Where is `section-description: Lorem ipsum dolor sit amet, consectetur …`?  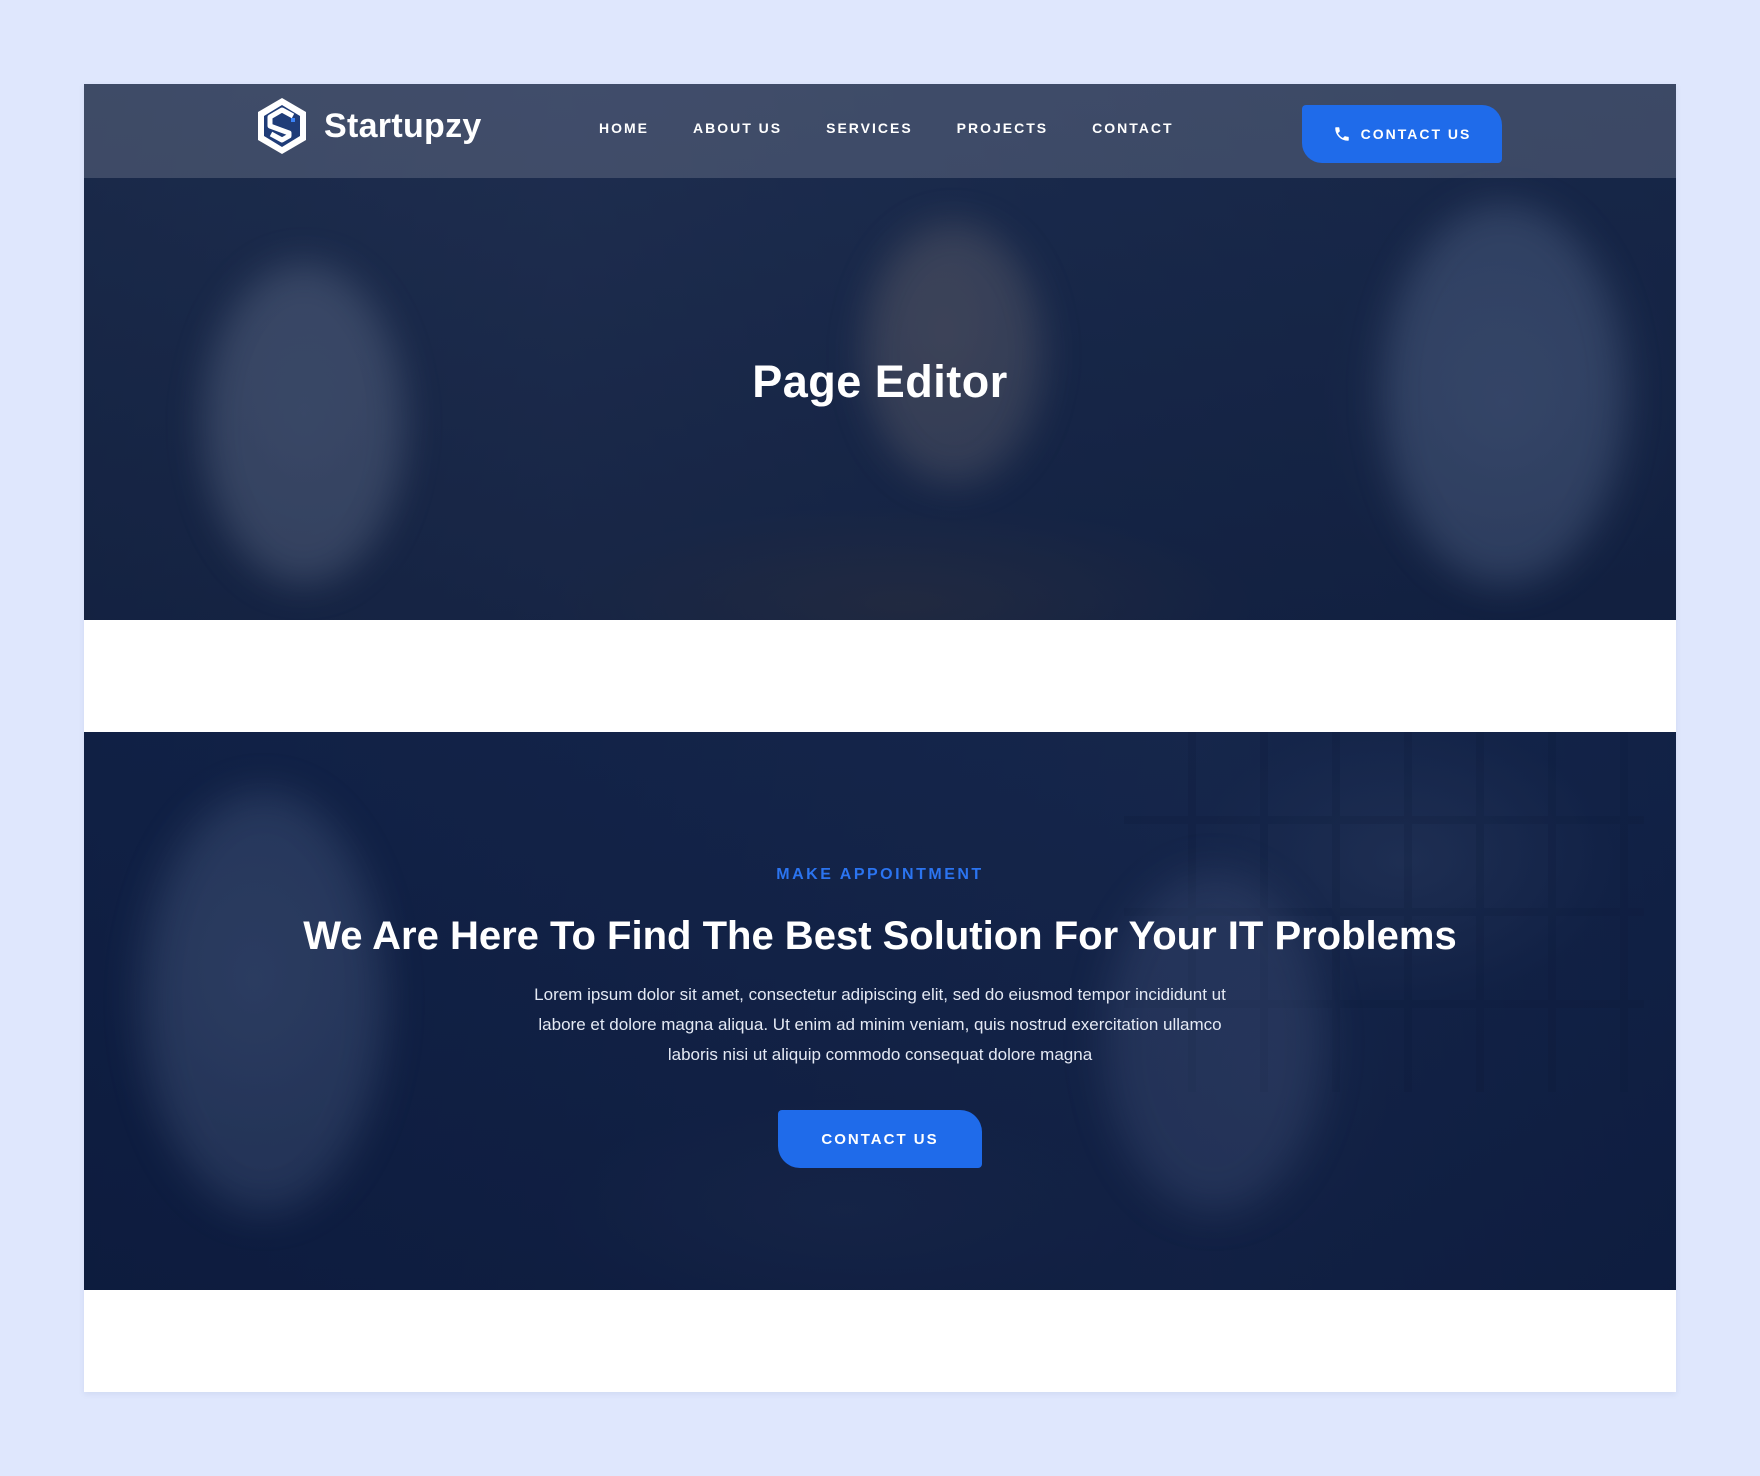
section-description: Lorem ipsum dolor sit amet, consectetur … is located at coordinates (880, 1024).